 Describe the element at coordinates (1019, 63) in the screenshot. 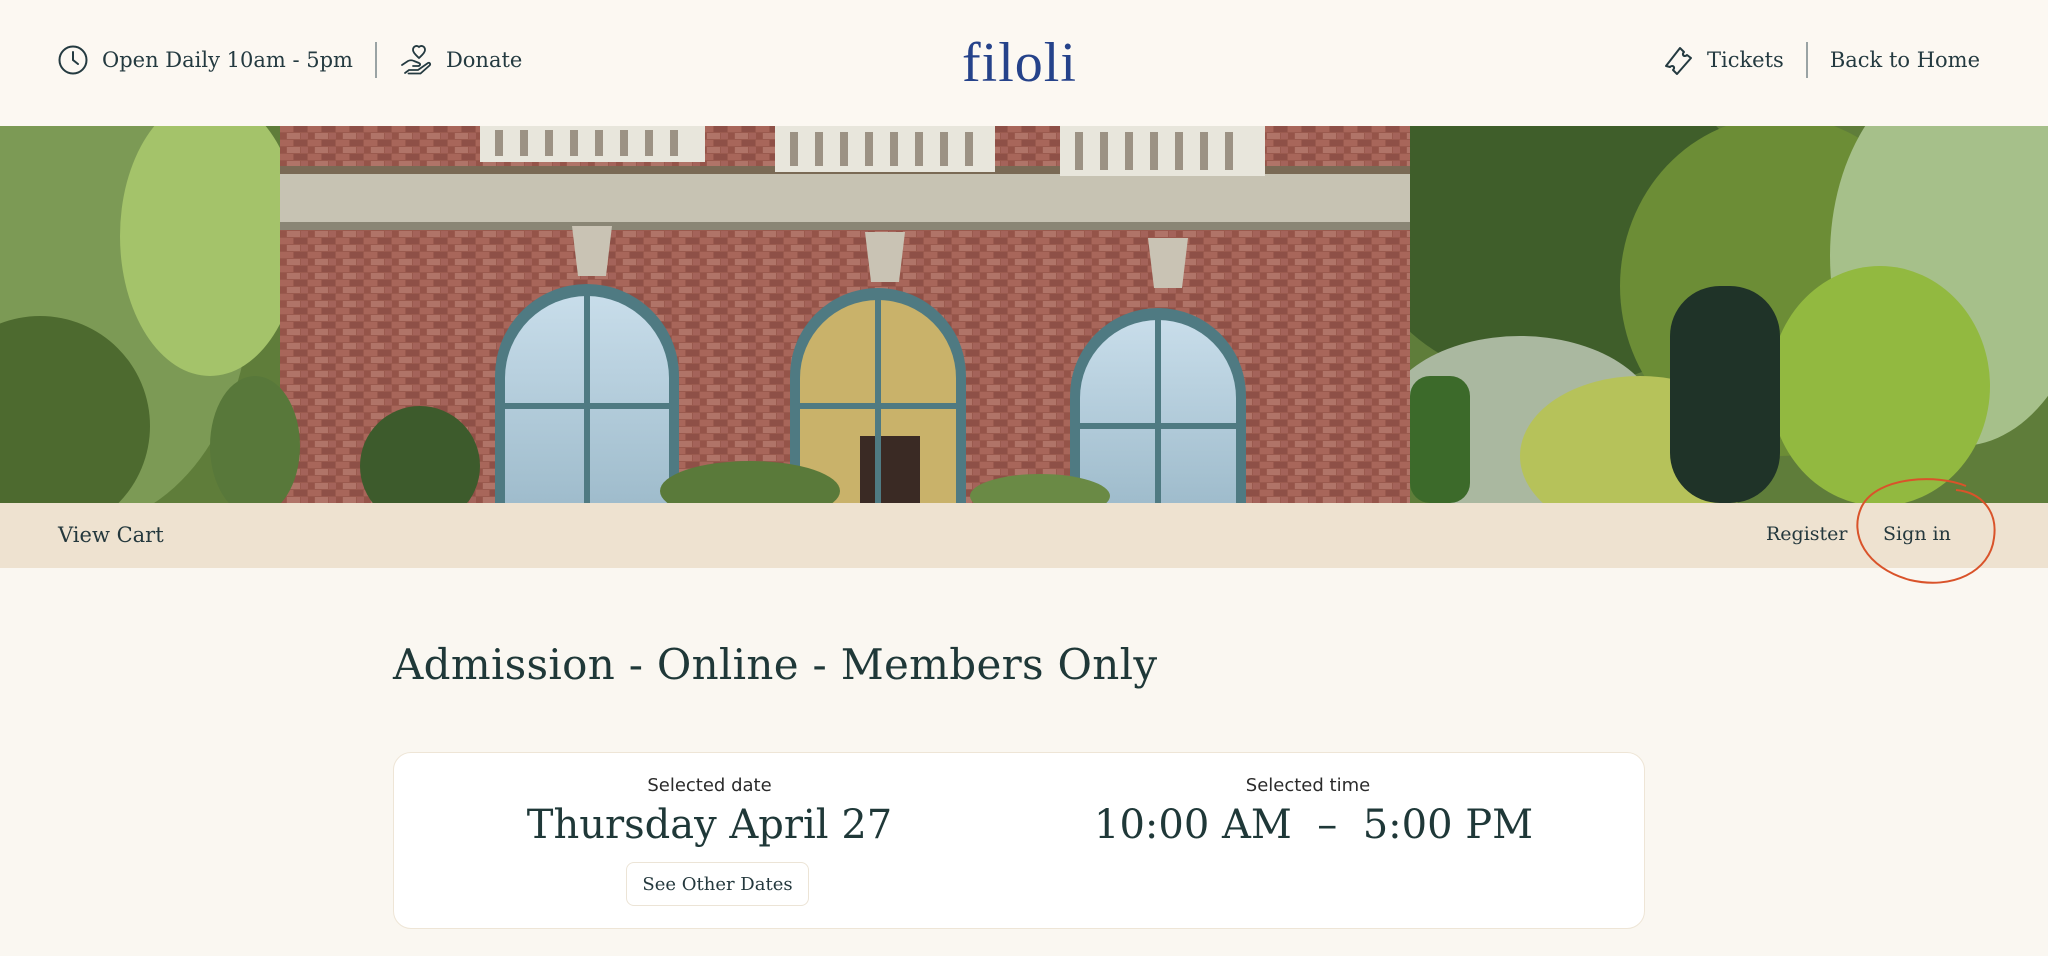

I see `site-logo: filoli` at that location.